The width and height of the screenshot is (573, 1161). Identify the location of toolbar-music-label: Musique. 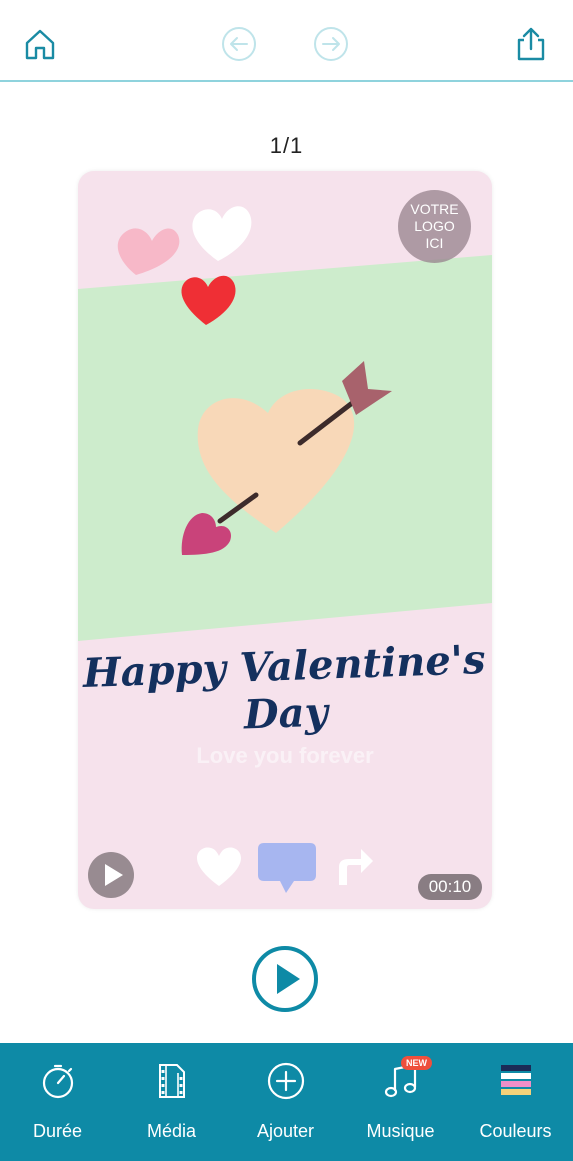
(400, 1131).